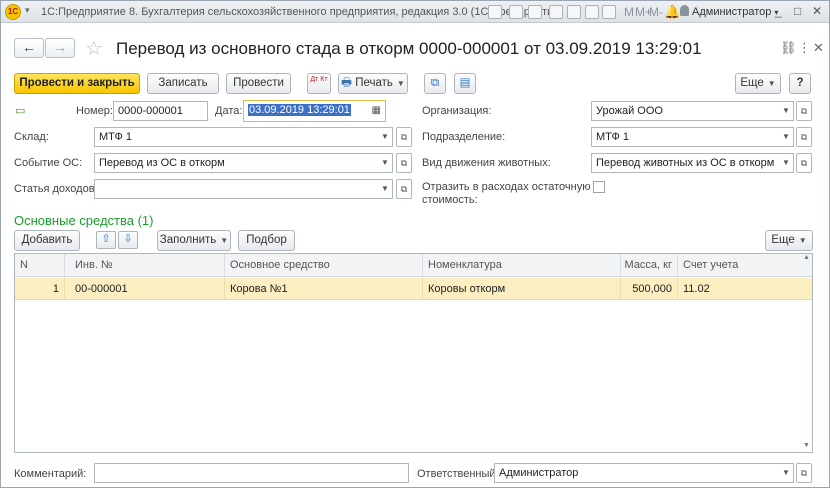  Describe the element at coordinates (804, 163) in the screenshot. I see `movement-open-icon: ⧉` at that location.